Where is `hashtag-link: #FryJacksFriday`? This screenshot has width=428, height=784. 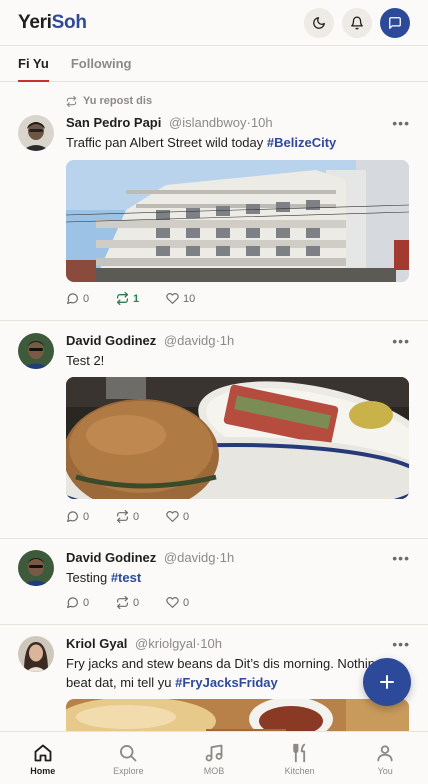
hashtag-link: #FryJacksFriday is located at coordinates (226, 682).